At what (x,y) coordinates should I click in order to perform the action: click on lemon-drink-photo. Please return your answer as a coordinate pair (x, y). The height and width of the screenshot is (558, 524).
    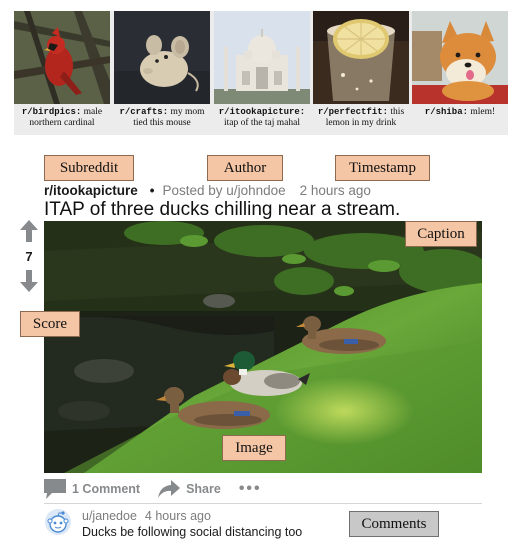
    Looking at the image, I should click on (361, 57).